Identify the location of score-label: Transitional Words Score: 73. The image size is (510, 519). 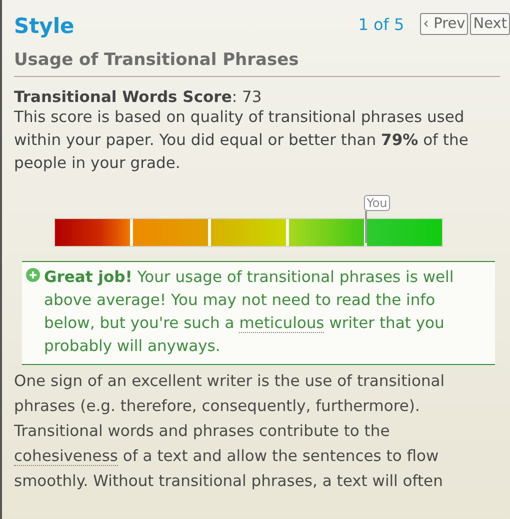
(138, 97).